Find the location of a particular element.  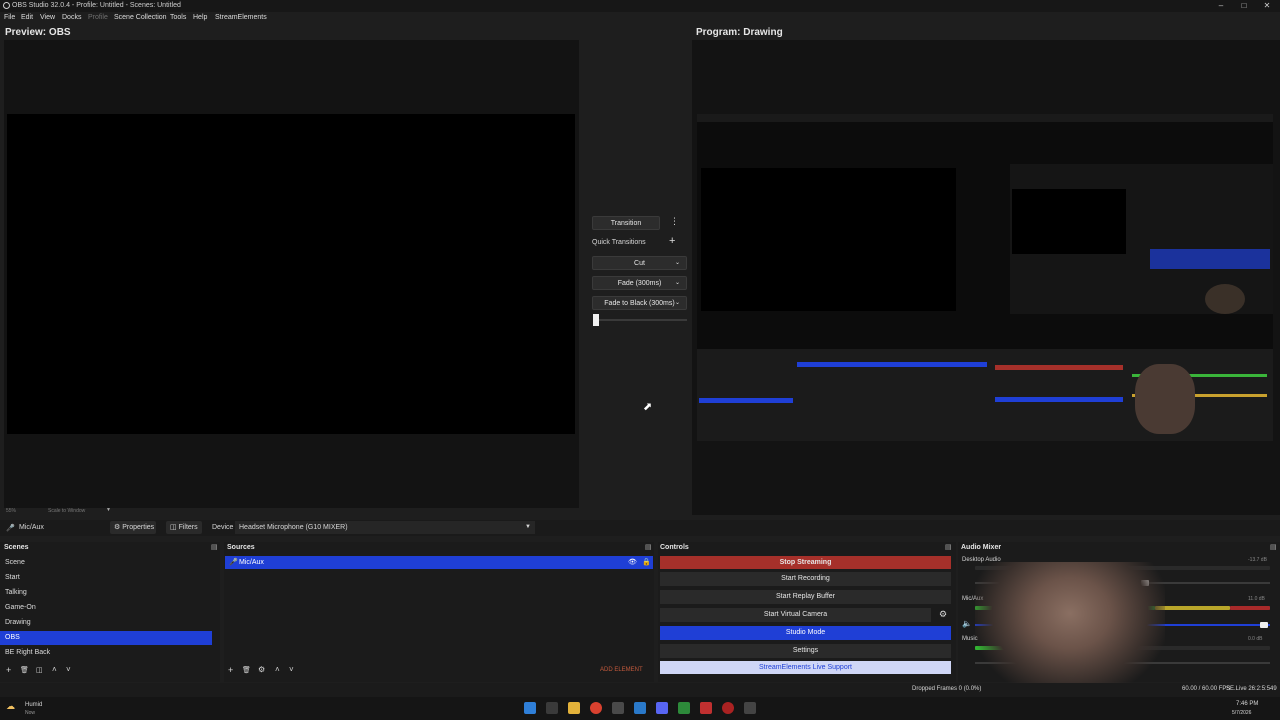

settings-button: Settings is located at coordinates (805, 651).